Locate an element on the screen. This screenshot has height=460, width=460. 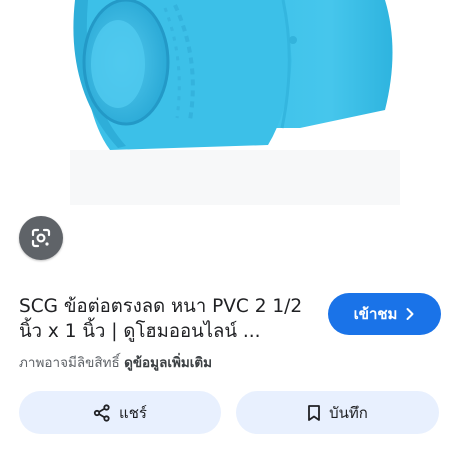
share-icon is located at coordinates (102, 412).